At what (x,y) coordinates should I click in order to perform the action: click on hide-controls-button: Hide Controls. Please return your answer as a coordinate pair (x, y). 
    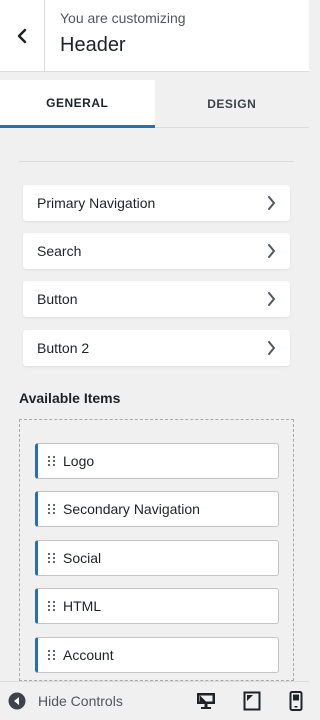
    Looking at the image, I should click on (61, 701).